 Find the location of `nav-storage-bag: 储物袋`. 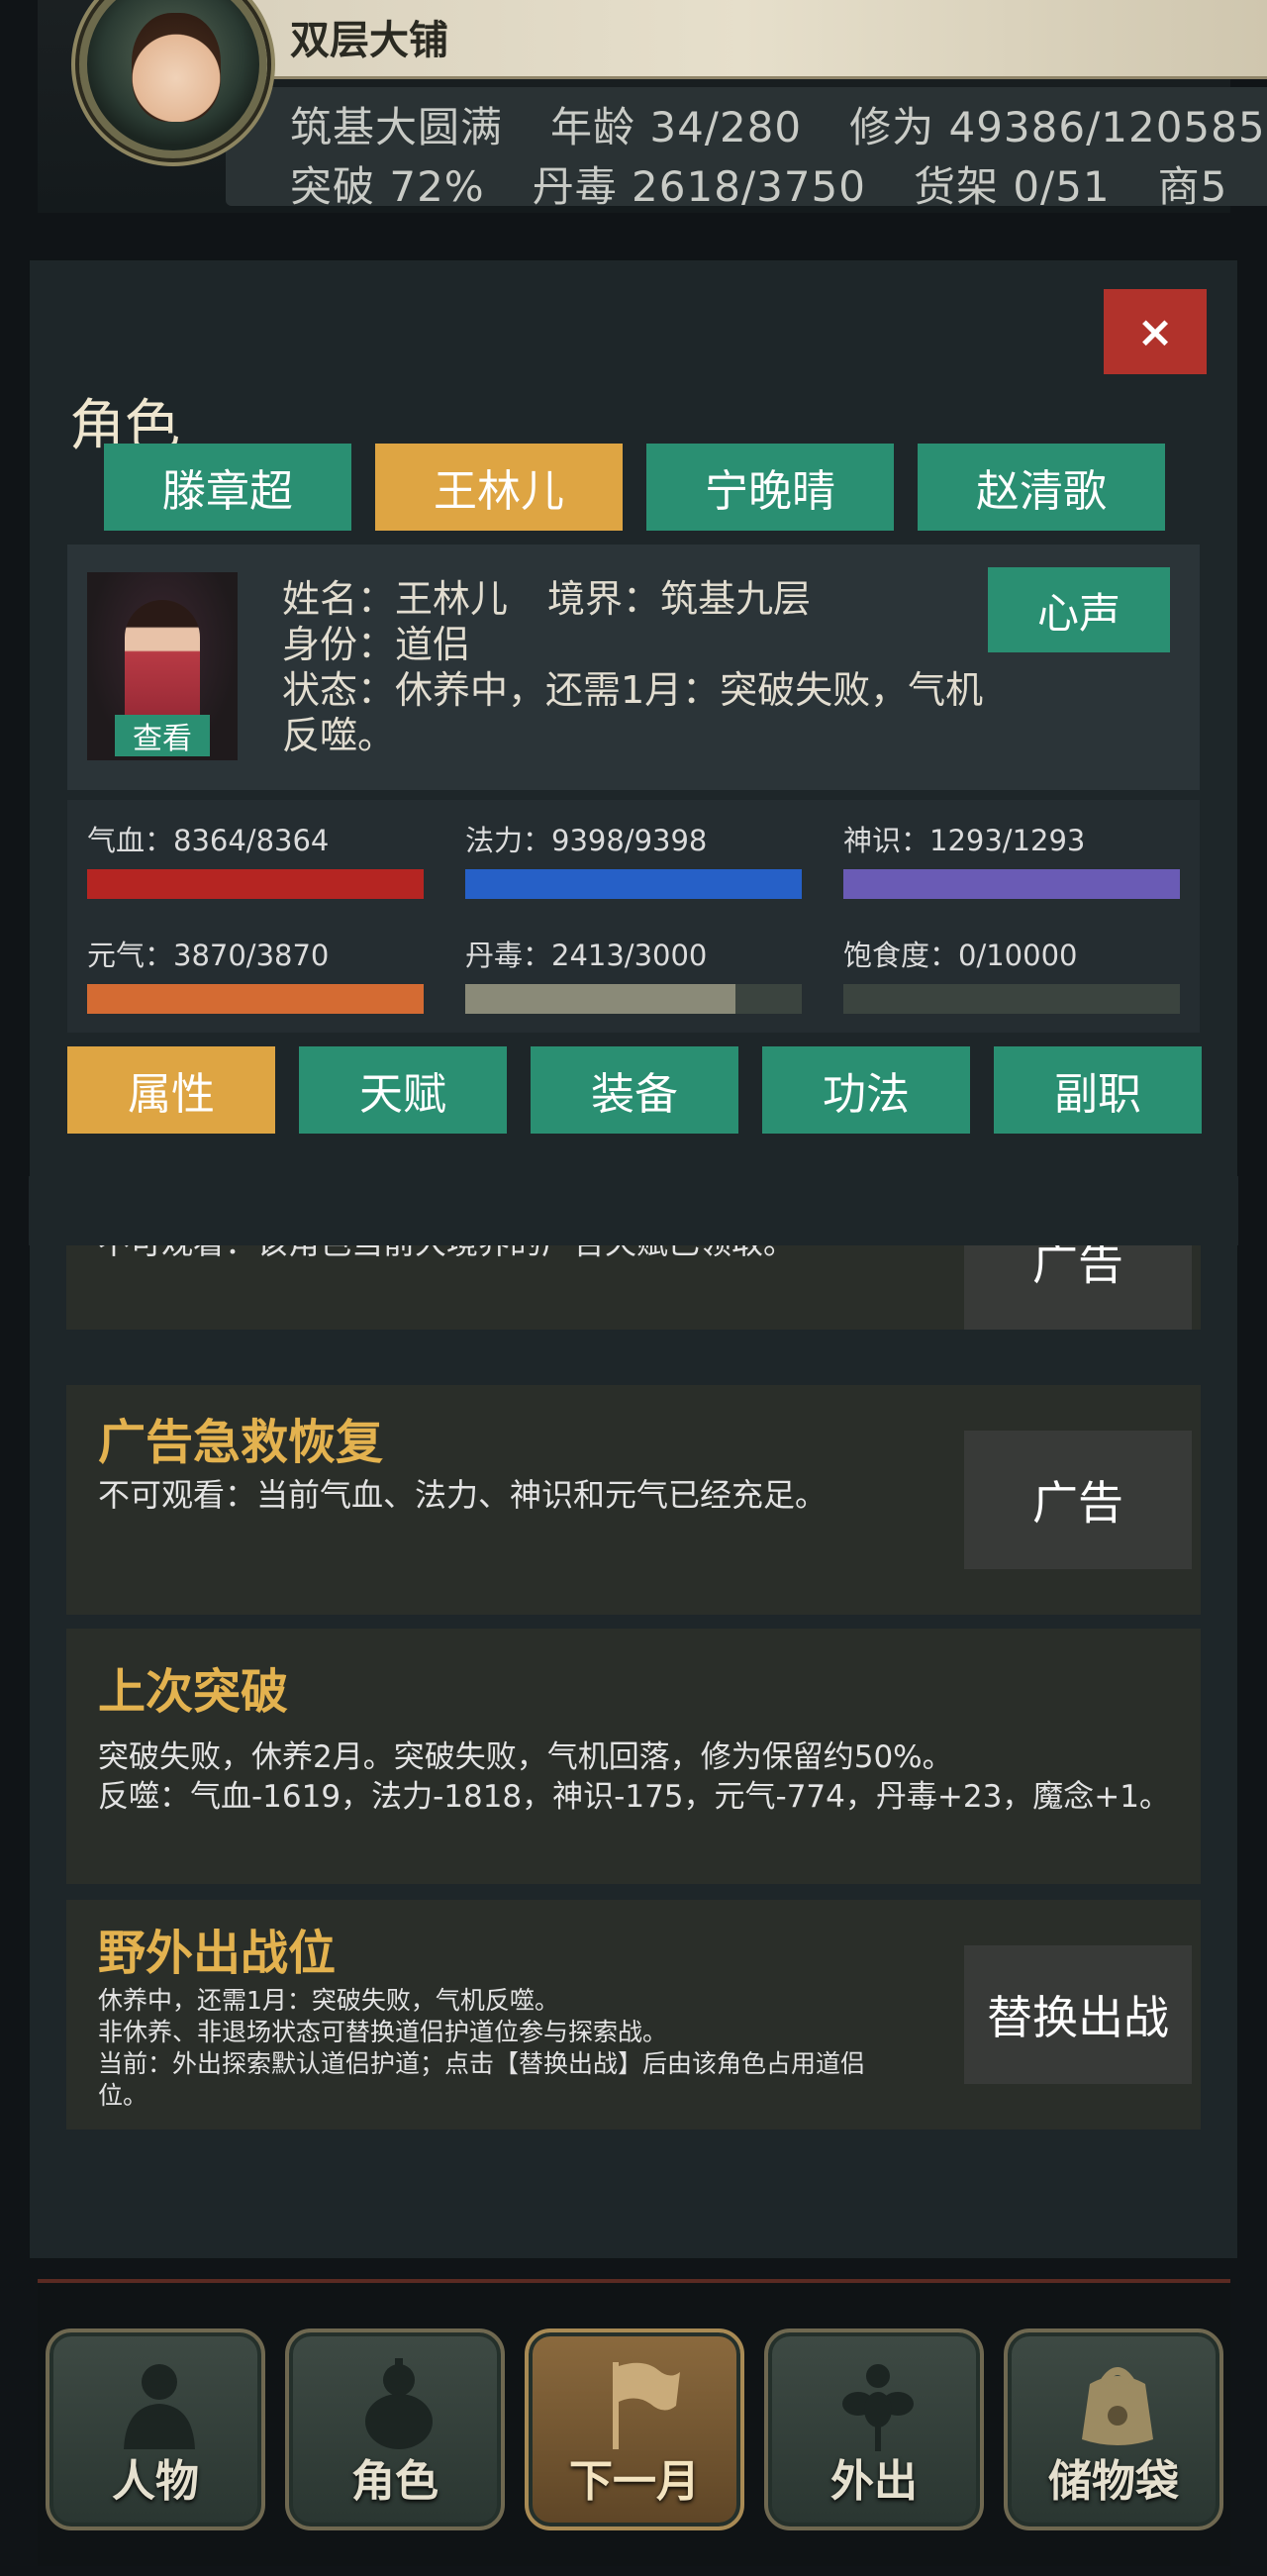

nav-storage-bag: 储物袋 is located at coordinates (1113, 2429).